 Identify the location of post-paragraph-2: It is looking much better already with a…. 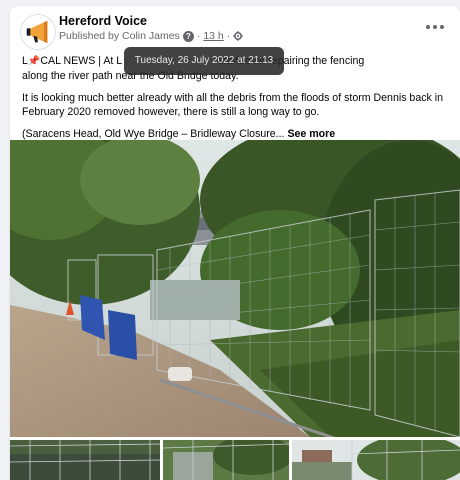
(233, 105).